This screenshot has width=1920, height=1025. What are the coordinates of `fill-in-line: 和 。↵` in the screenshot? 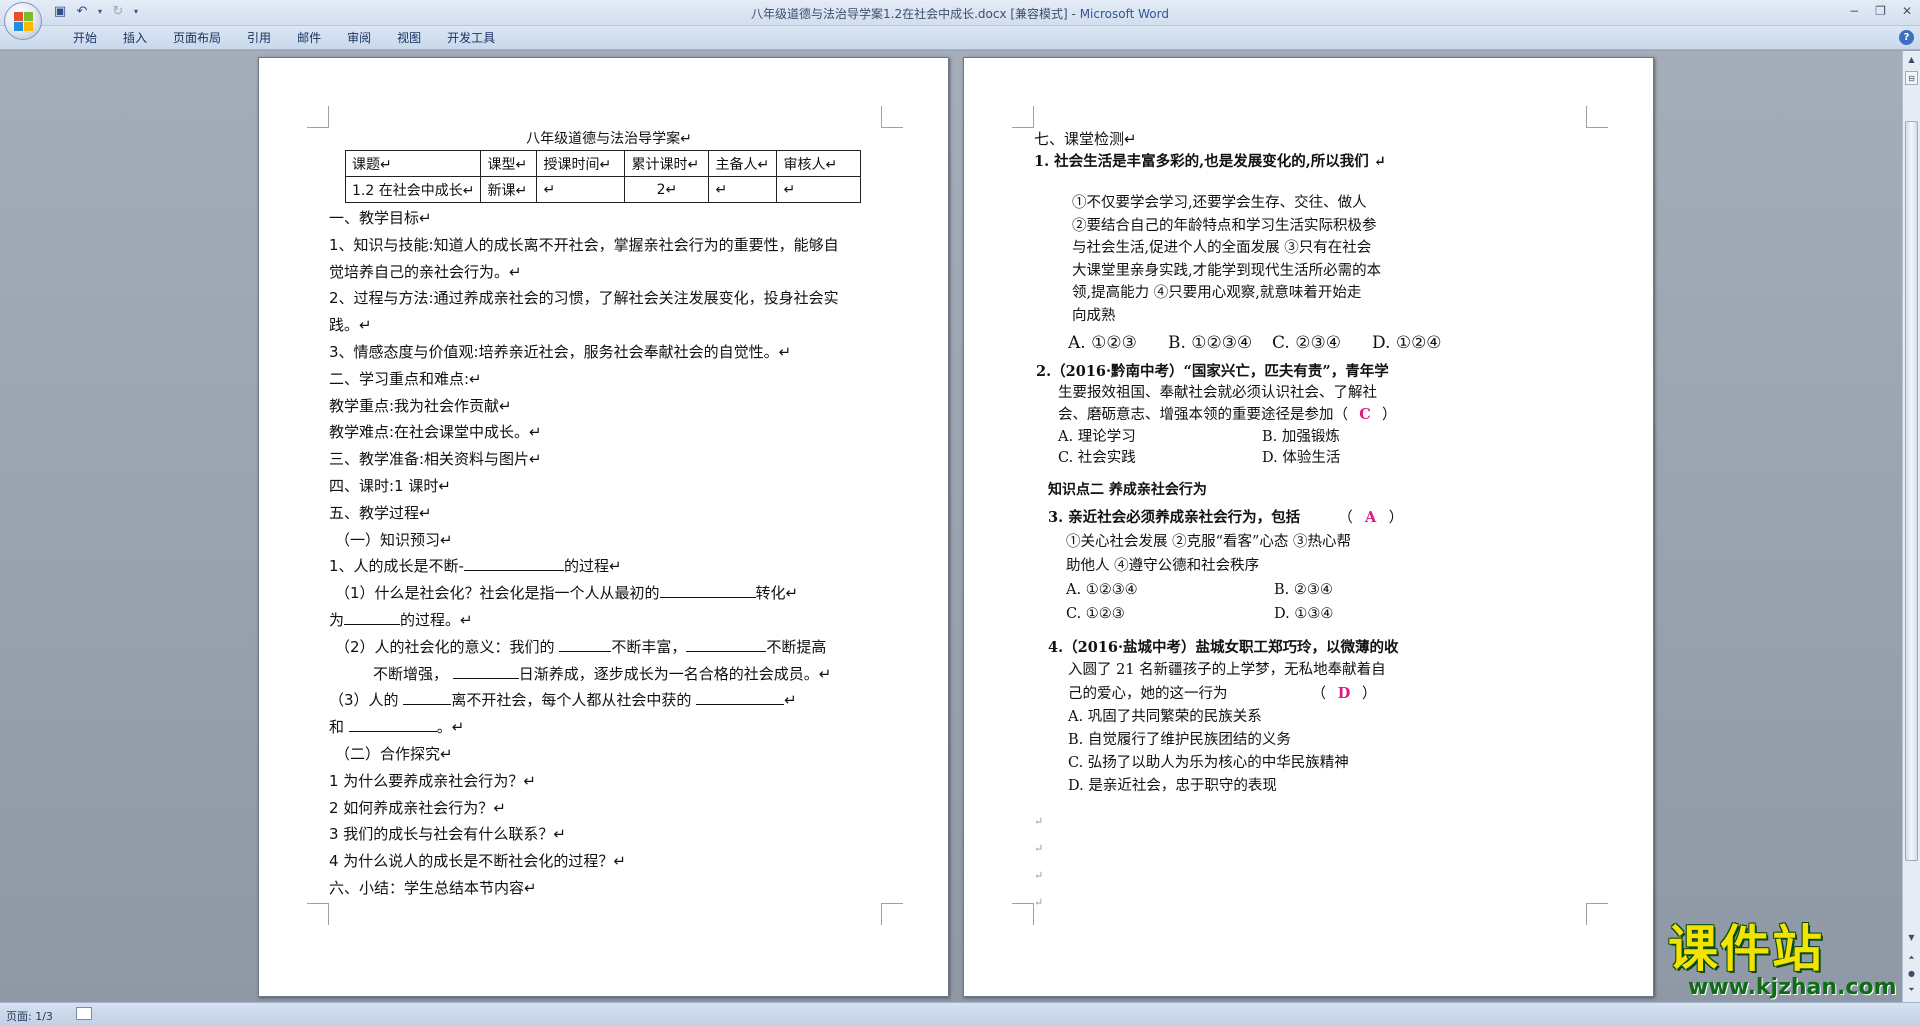 It's located at (609, 727).